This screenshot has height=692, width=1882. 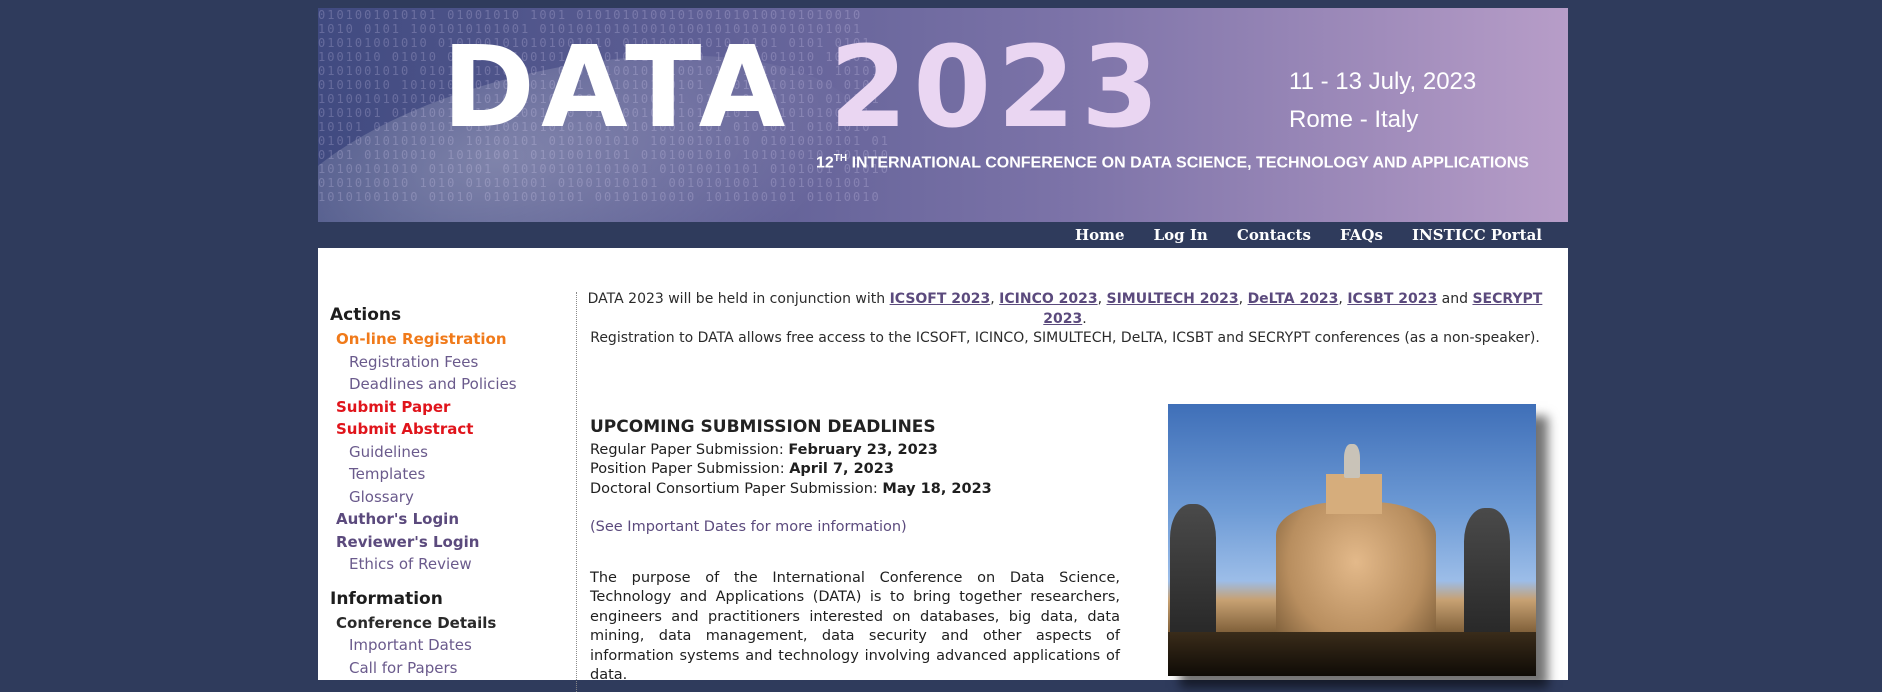 I want to click on sidebar-heading-actions: Actions, so click(x=366, y=315).